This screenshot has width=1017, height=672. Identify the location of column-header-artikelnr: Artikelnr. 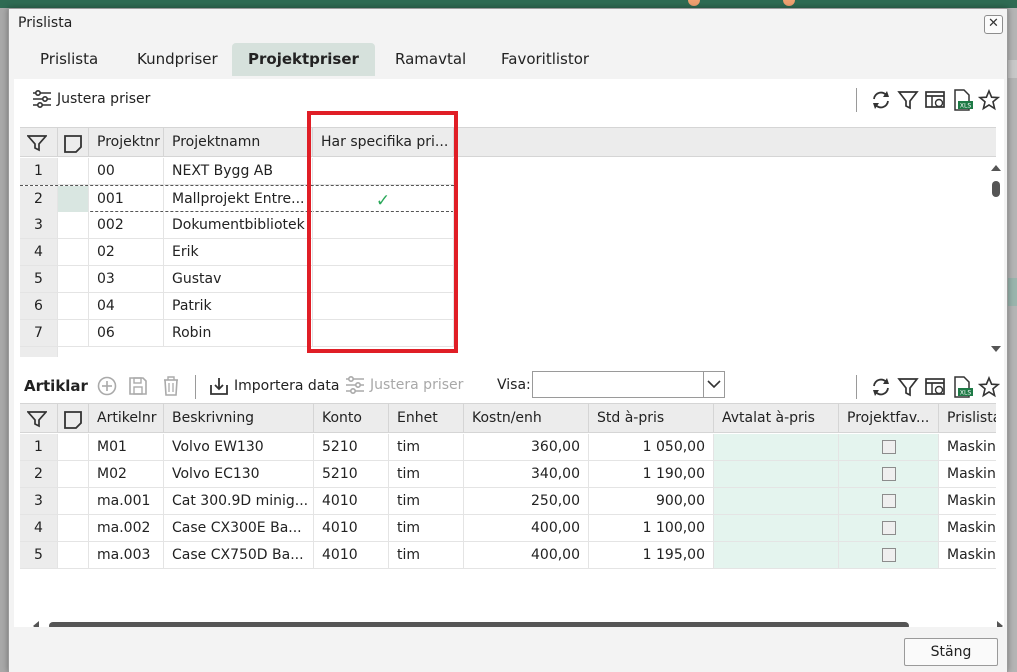
(126, 418).